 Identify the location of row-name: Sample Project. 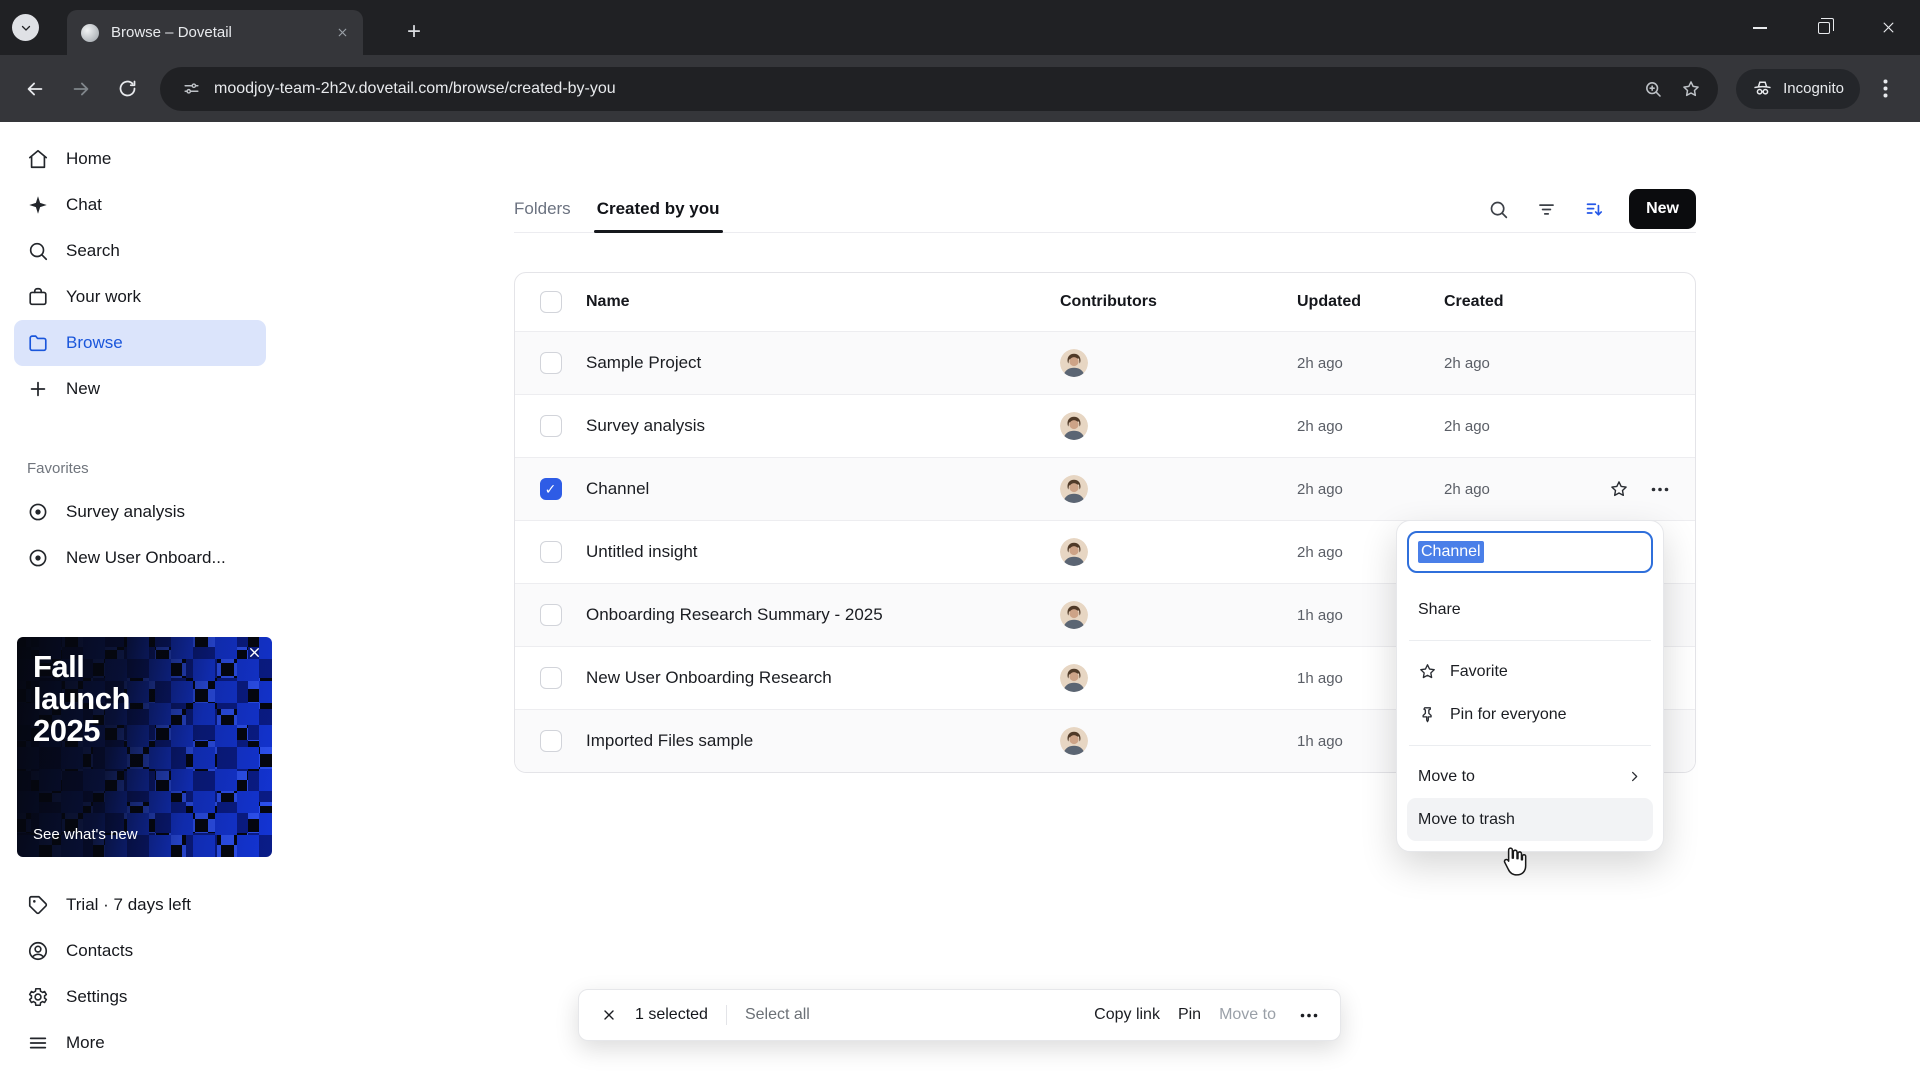
(820, 363).